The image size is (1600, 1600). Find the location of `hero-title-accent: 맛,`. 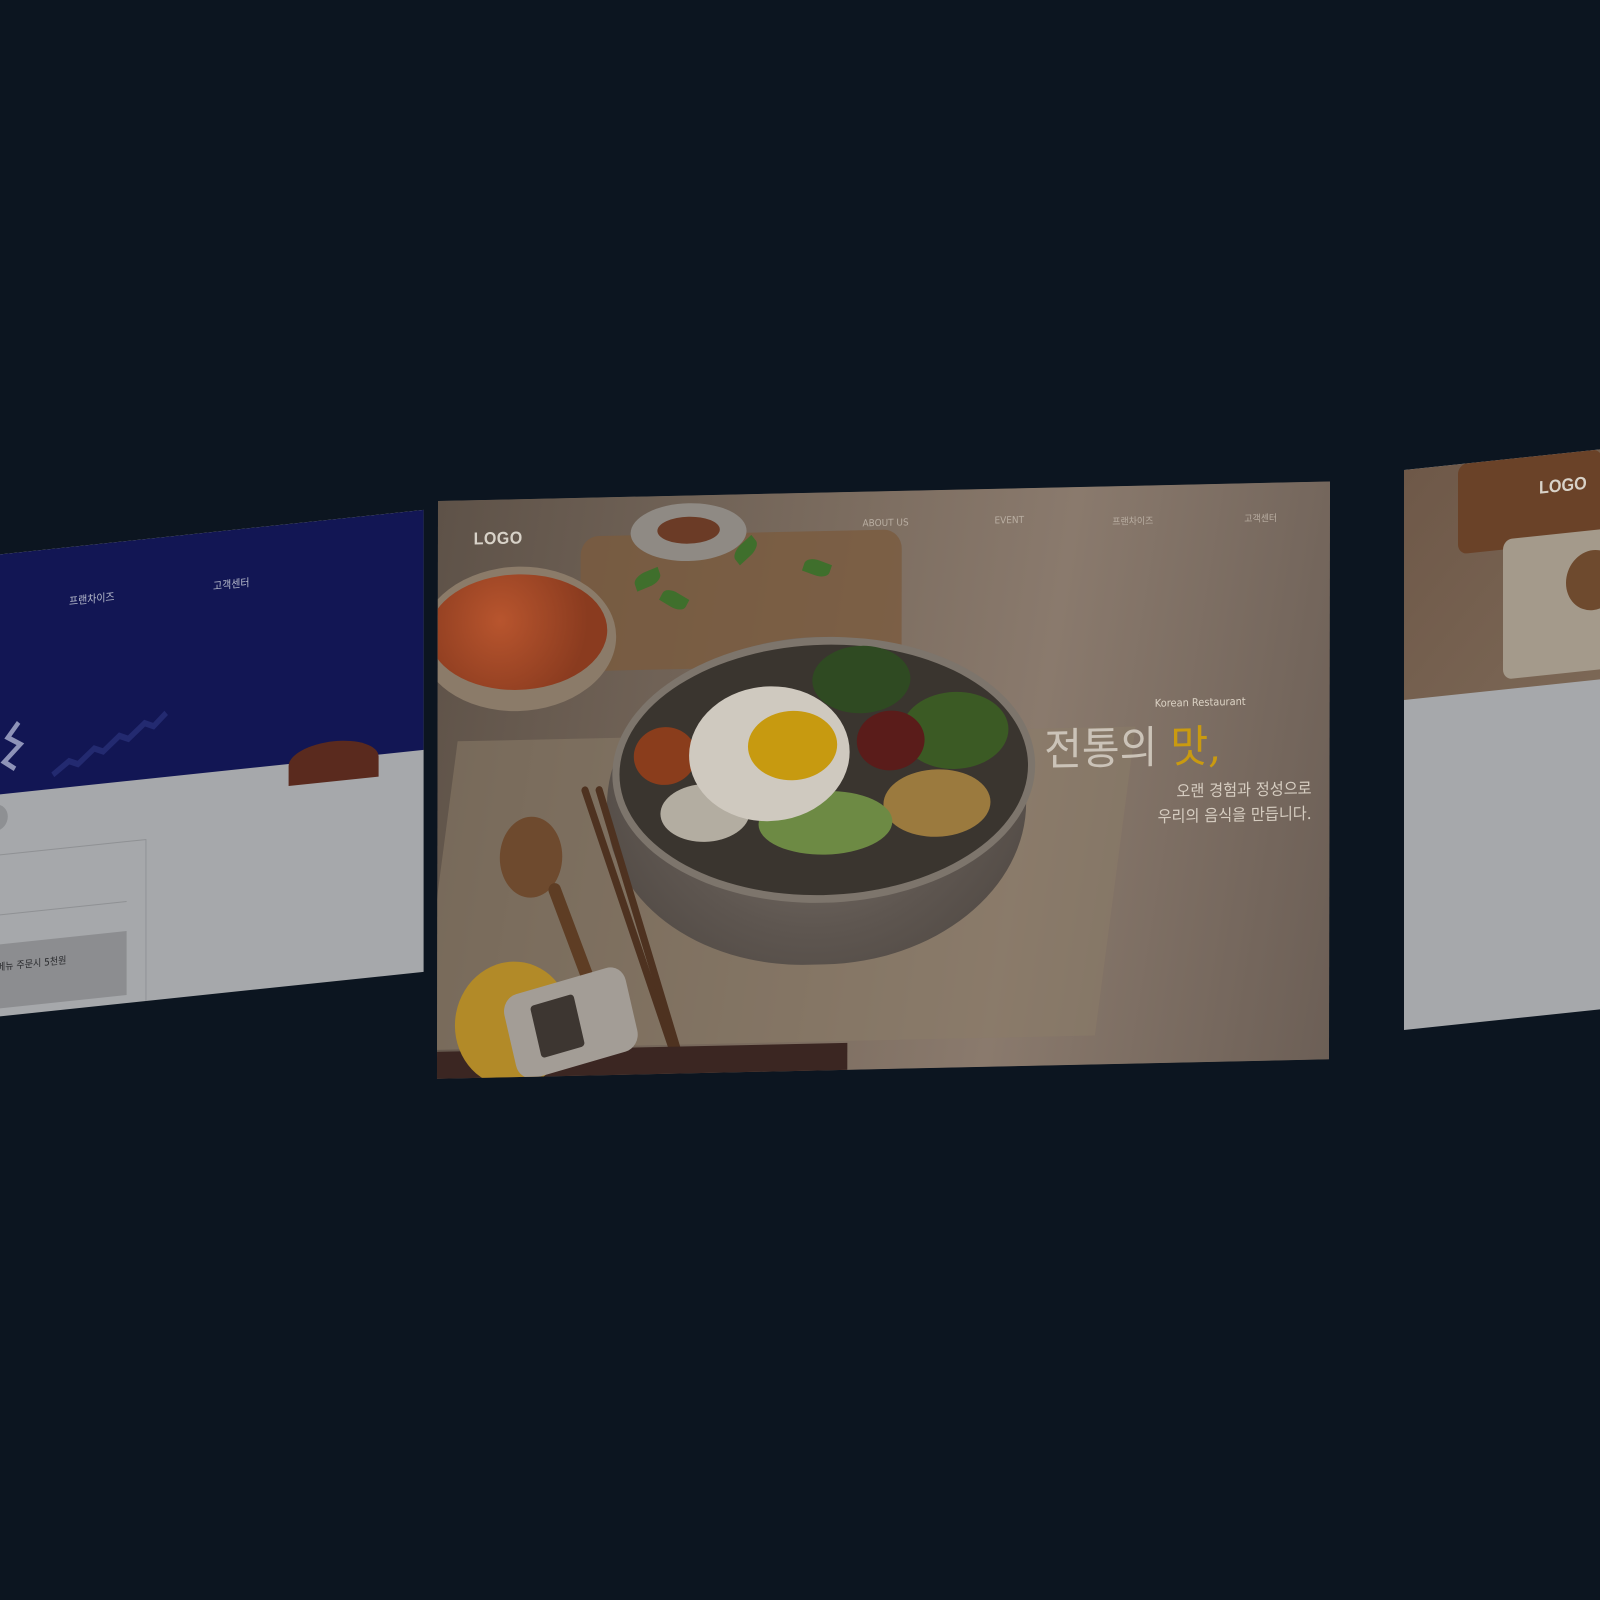

hero-title-accent: 맛, is located at coordinates (1196, 746).